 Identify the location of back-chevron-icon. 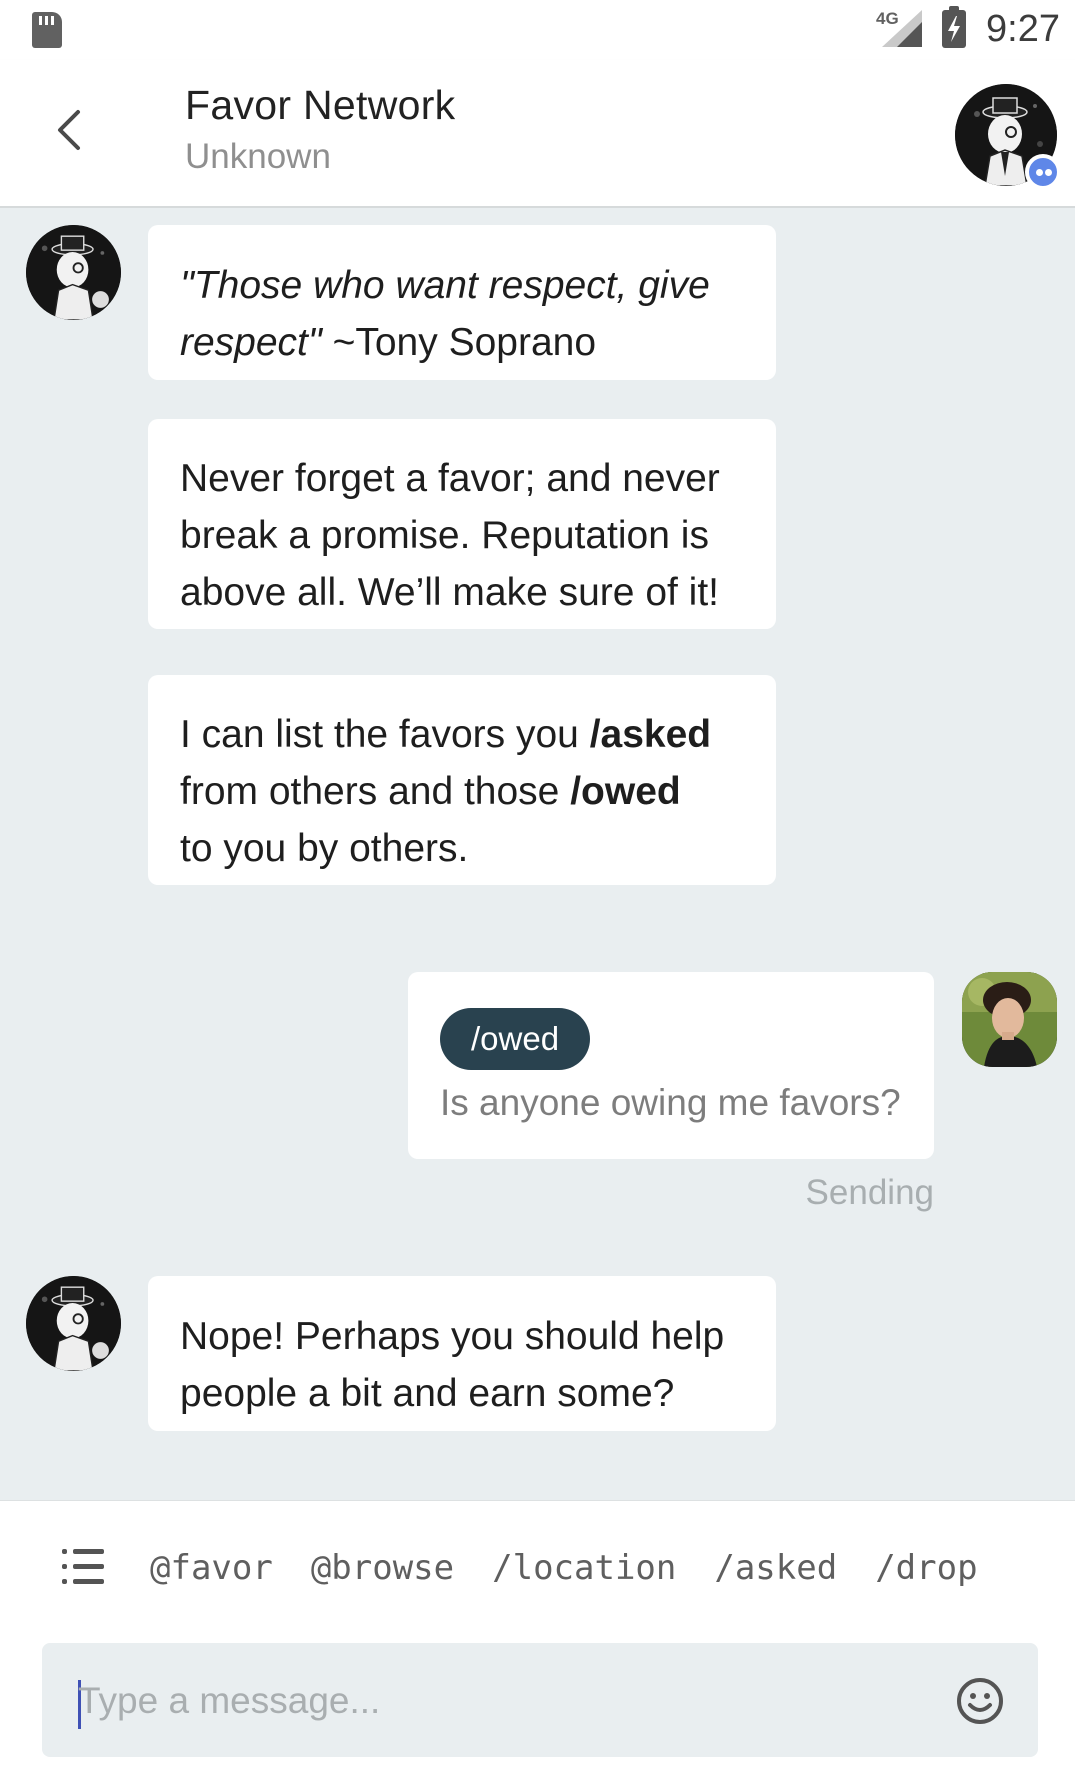
(73, 130).